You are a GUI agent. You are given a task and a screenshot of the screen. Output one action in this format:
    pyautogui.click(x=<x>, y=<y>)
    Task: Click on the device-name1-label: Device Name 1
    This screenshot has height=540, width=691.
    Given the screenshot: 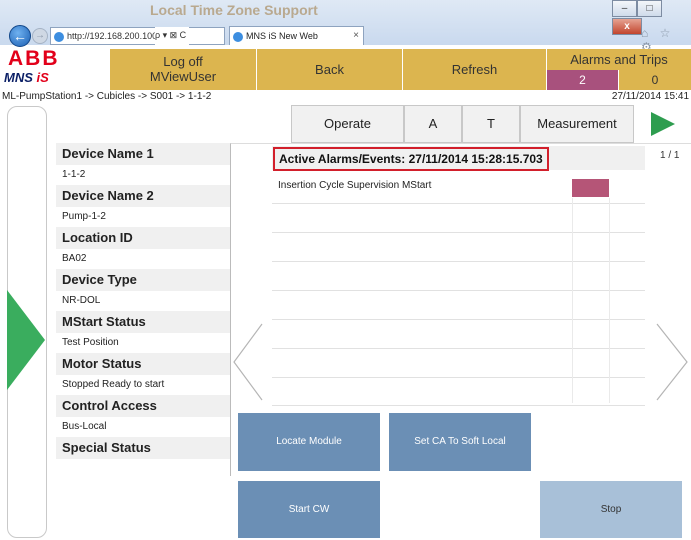 What is the action you would take?
    pyautogui.click(x=143, y=154)
    